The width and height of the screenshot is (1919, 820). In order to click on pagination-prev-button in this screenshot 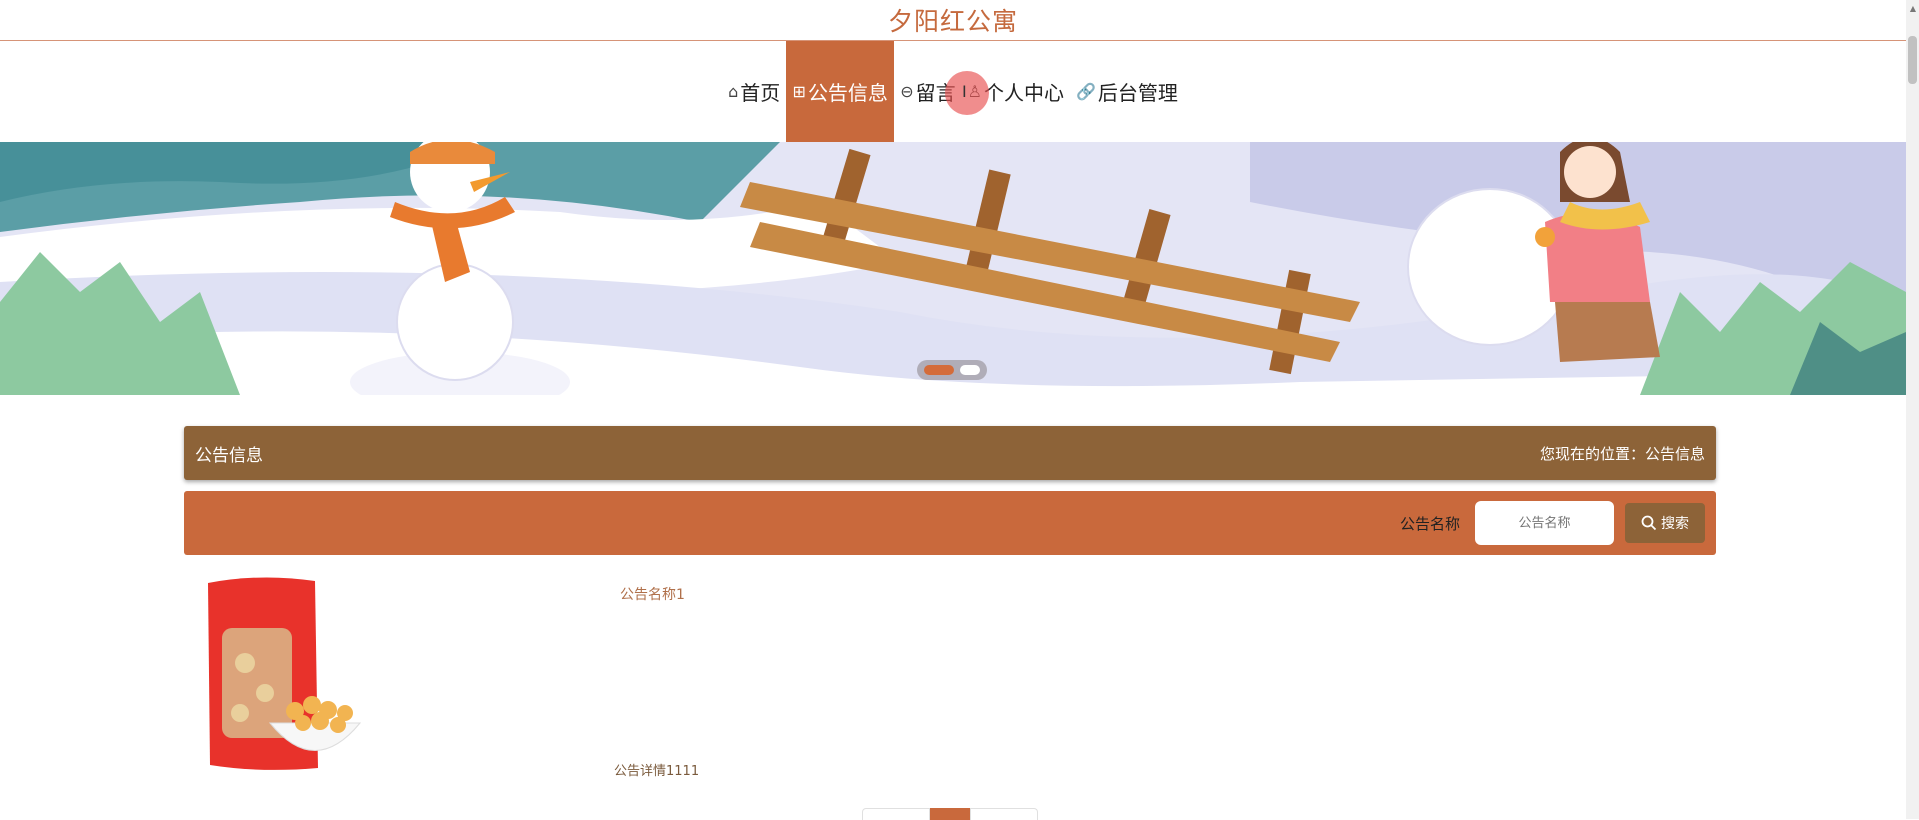, I will do `click(896, 814)`.